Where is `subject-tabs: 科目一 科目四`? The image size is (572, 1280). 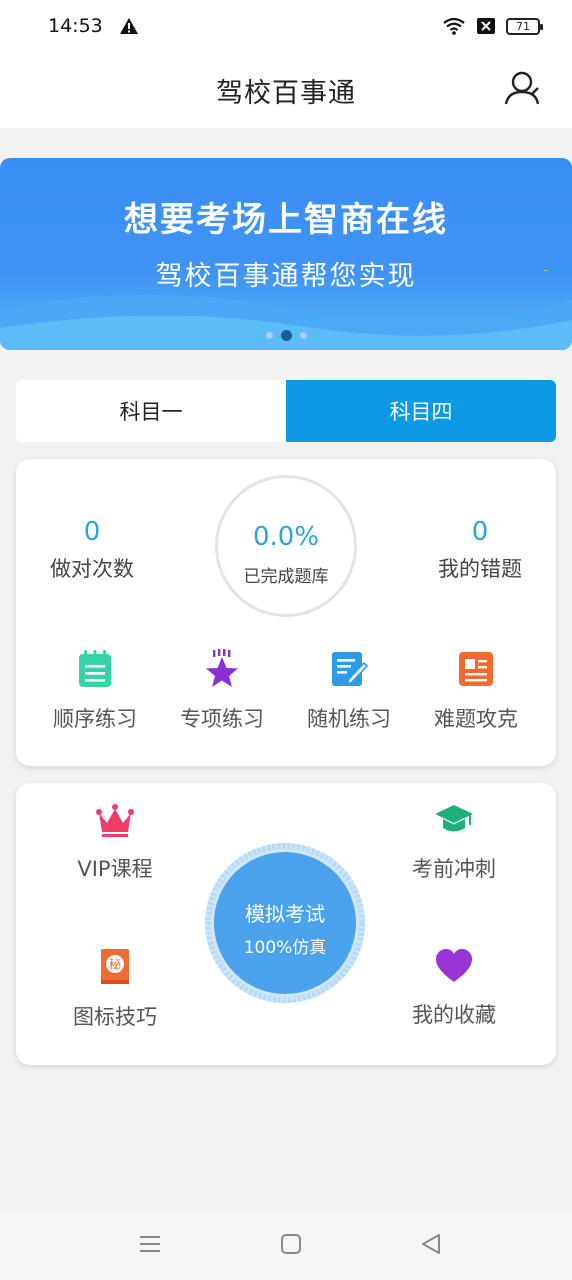 subject-tabs: 科目一 科目四 is located at coordinates (286, 411).